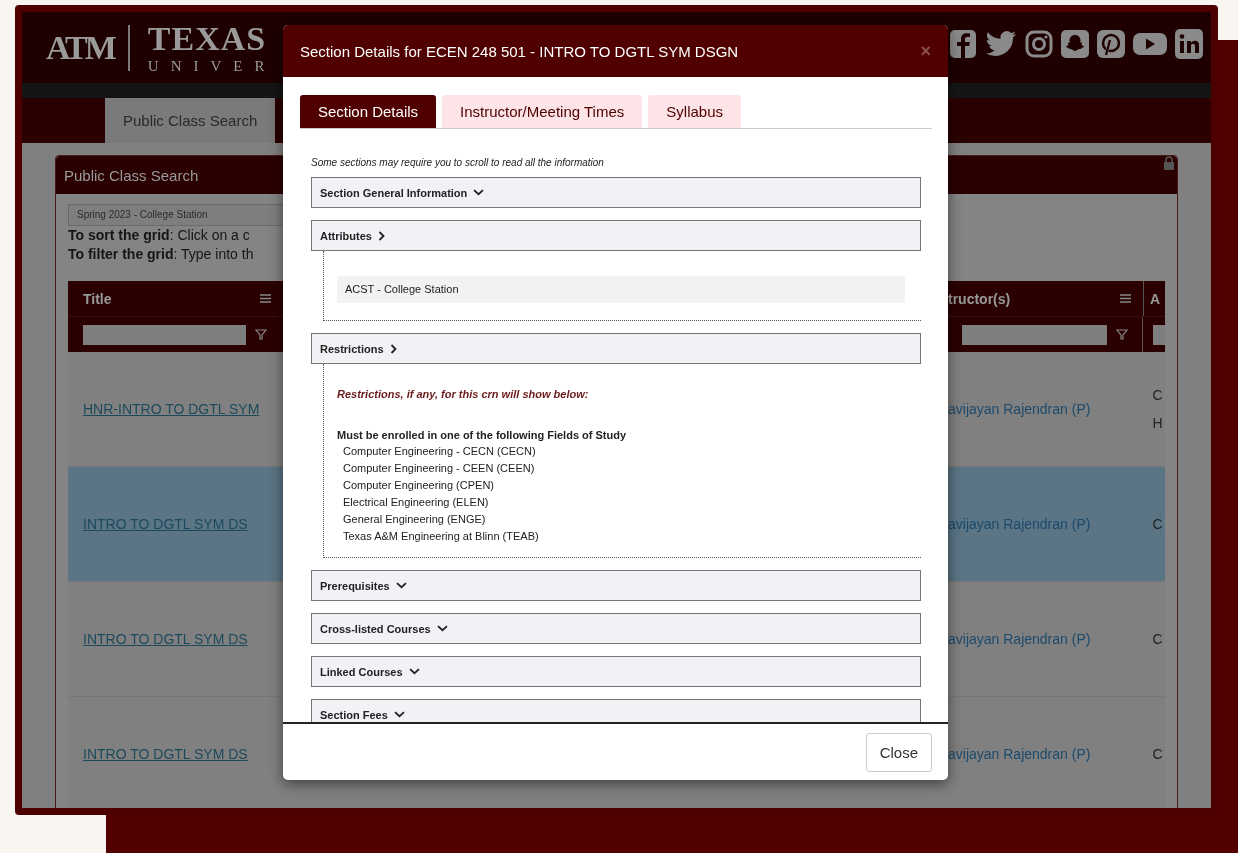 The width and height of the screenshot is (1238, 853). What do you see at coordinates (414, 519) in the screenshot?
I see `field-of-study: General Engineering (ENGE)` at bounding box center [414, 519].